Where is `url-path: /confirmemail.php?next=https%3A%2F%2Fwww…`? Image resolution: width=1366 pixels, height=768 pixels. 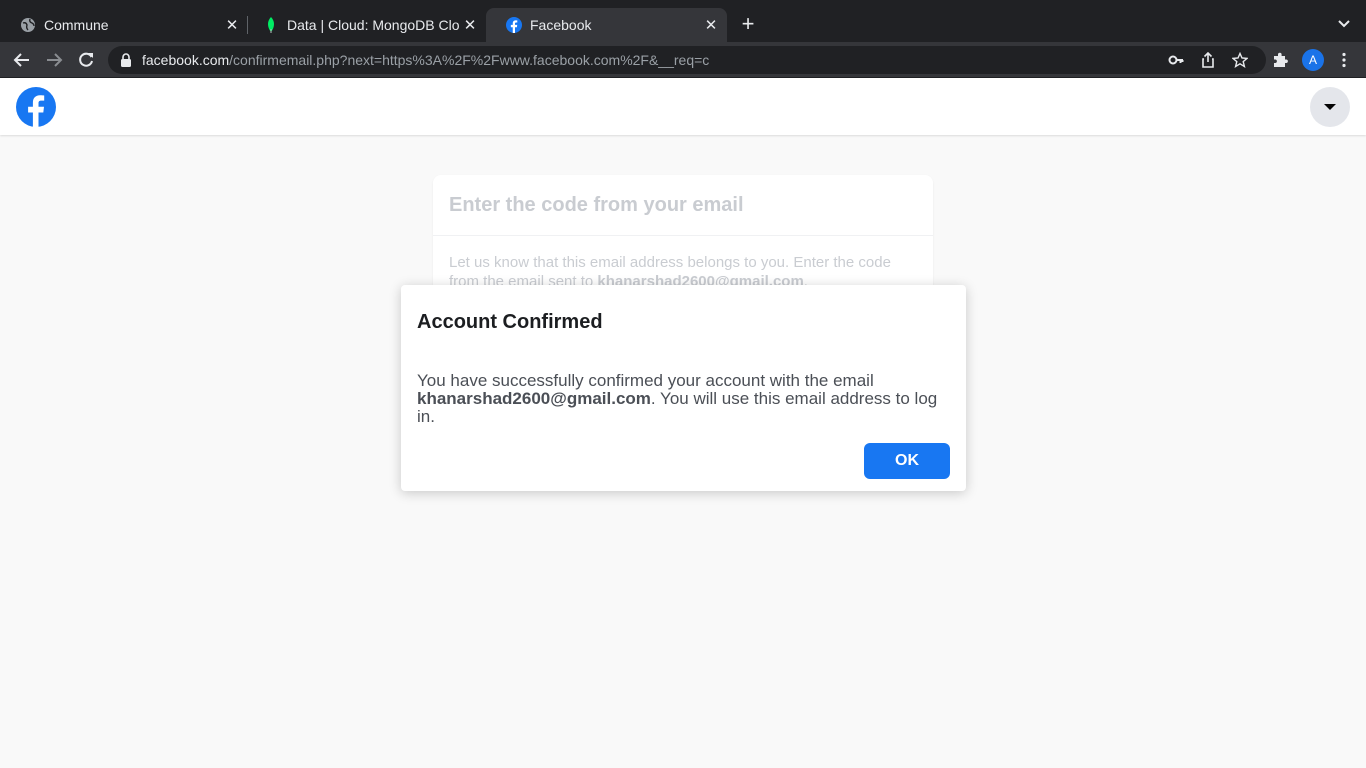
url-path: /confirmemail.php?next=https%3A%2F%2Fwww… is located at coordinates (469, 60).